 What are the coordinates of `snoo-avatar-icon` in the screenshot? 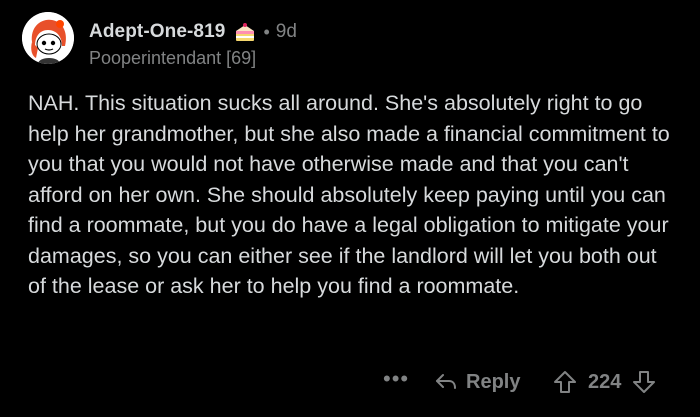 It's located at (48, 38).